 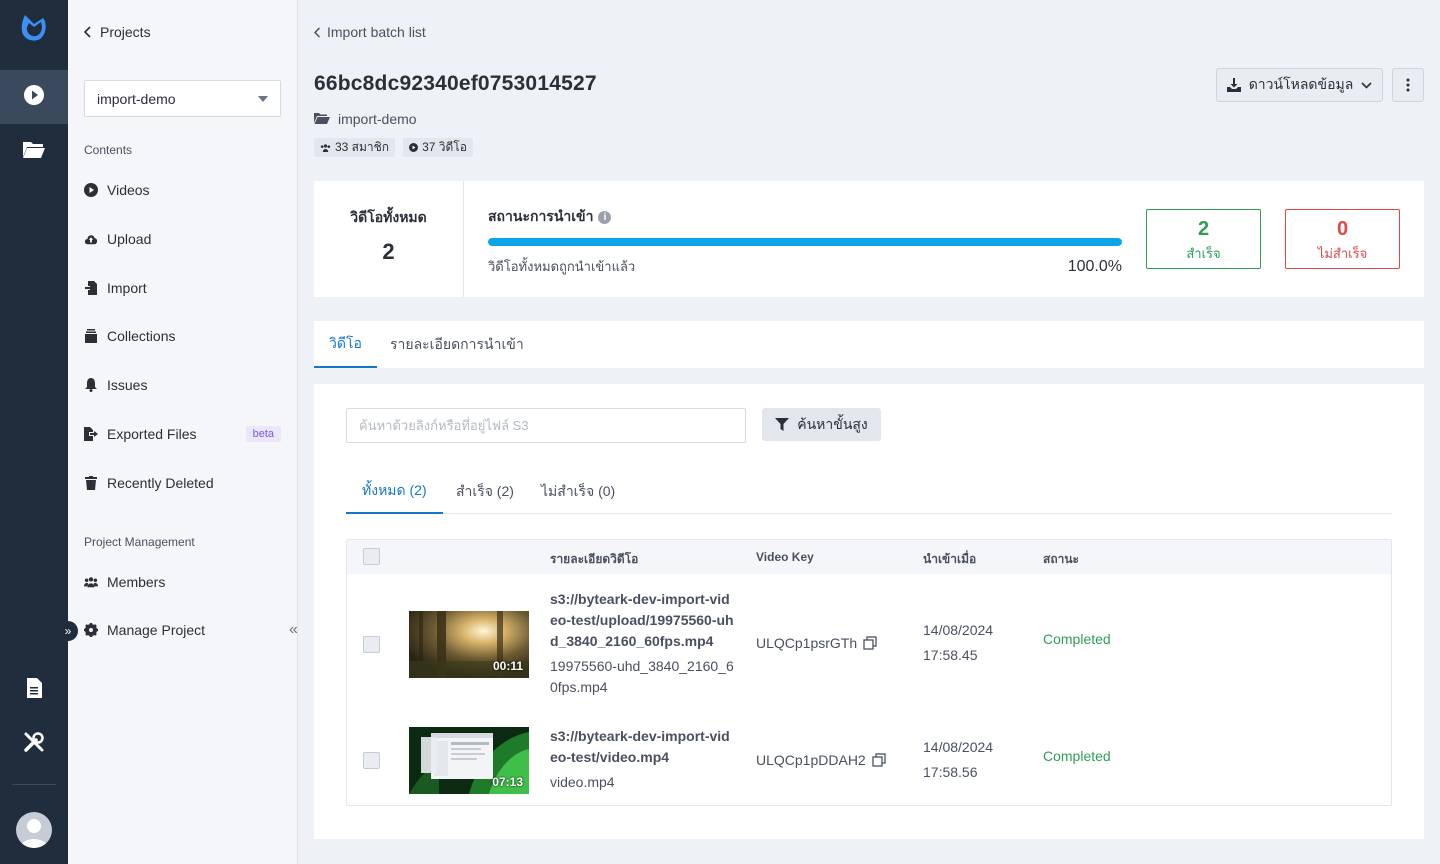 I want to click on imported-at: 14/08/2024 17:58.56, so click(x=958, y=760).